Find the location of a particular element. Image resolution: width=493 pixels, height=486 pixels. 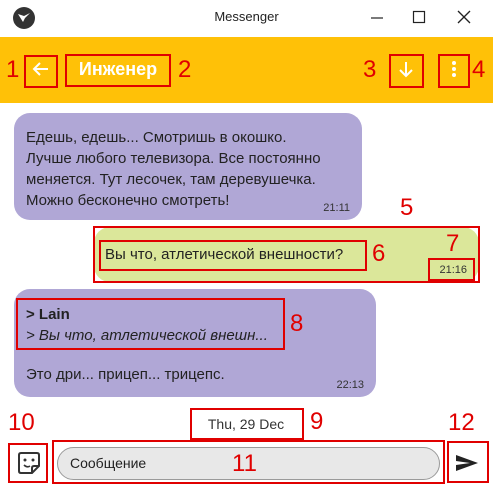

annotation-label-7: 7 is located at coordinates (453, 243).